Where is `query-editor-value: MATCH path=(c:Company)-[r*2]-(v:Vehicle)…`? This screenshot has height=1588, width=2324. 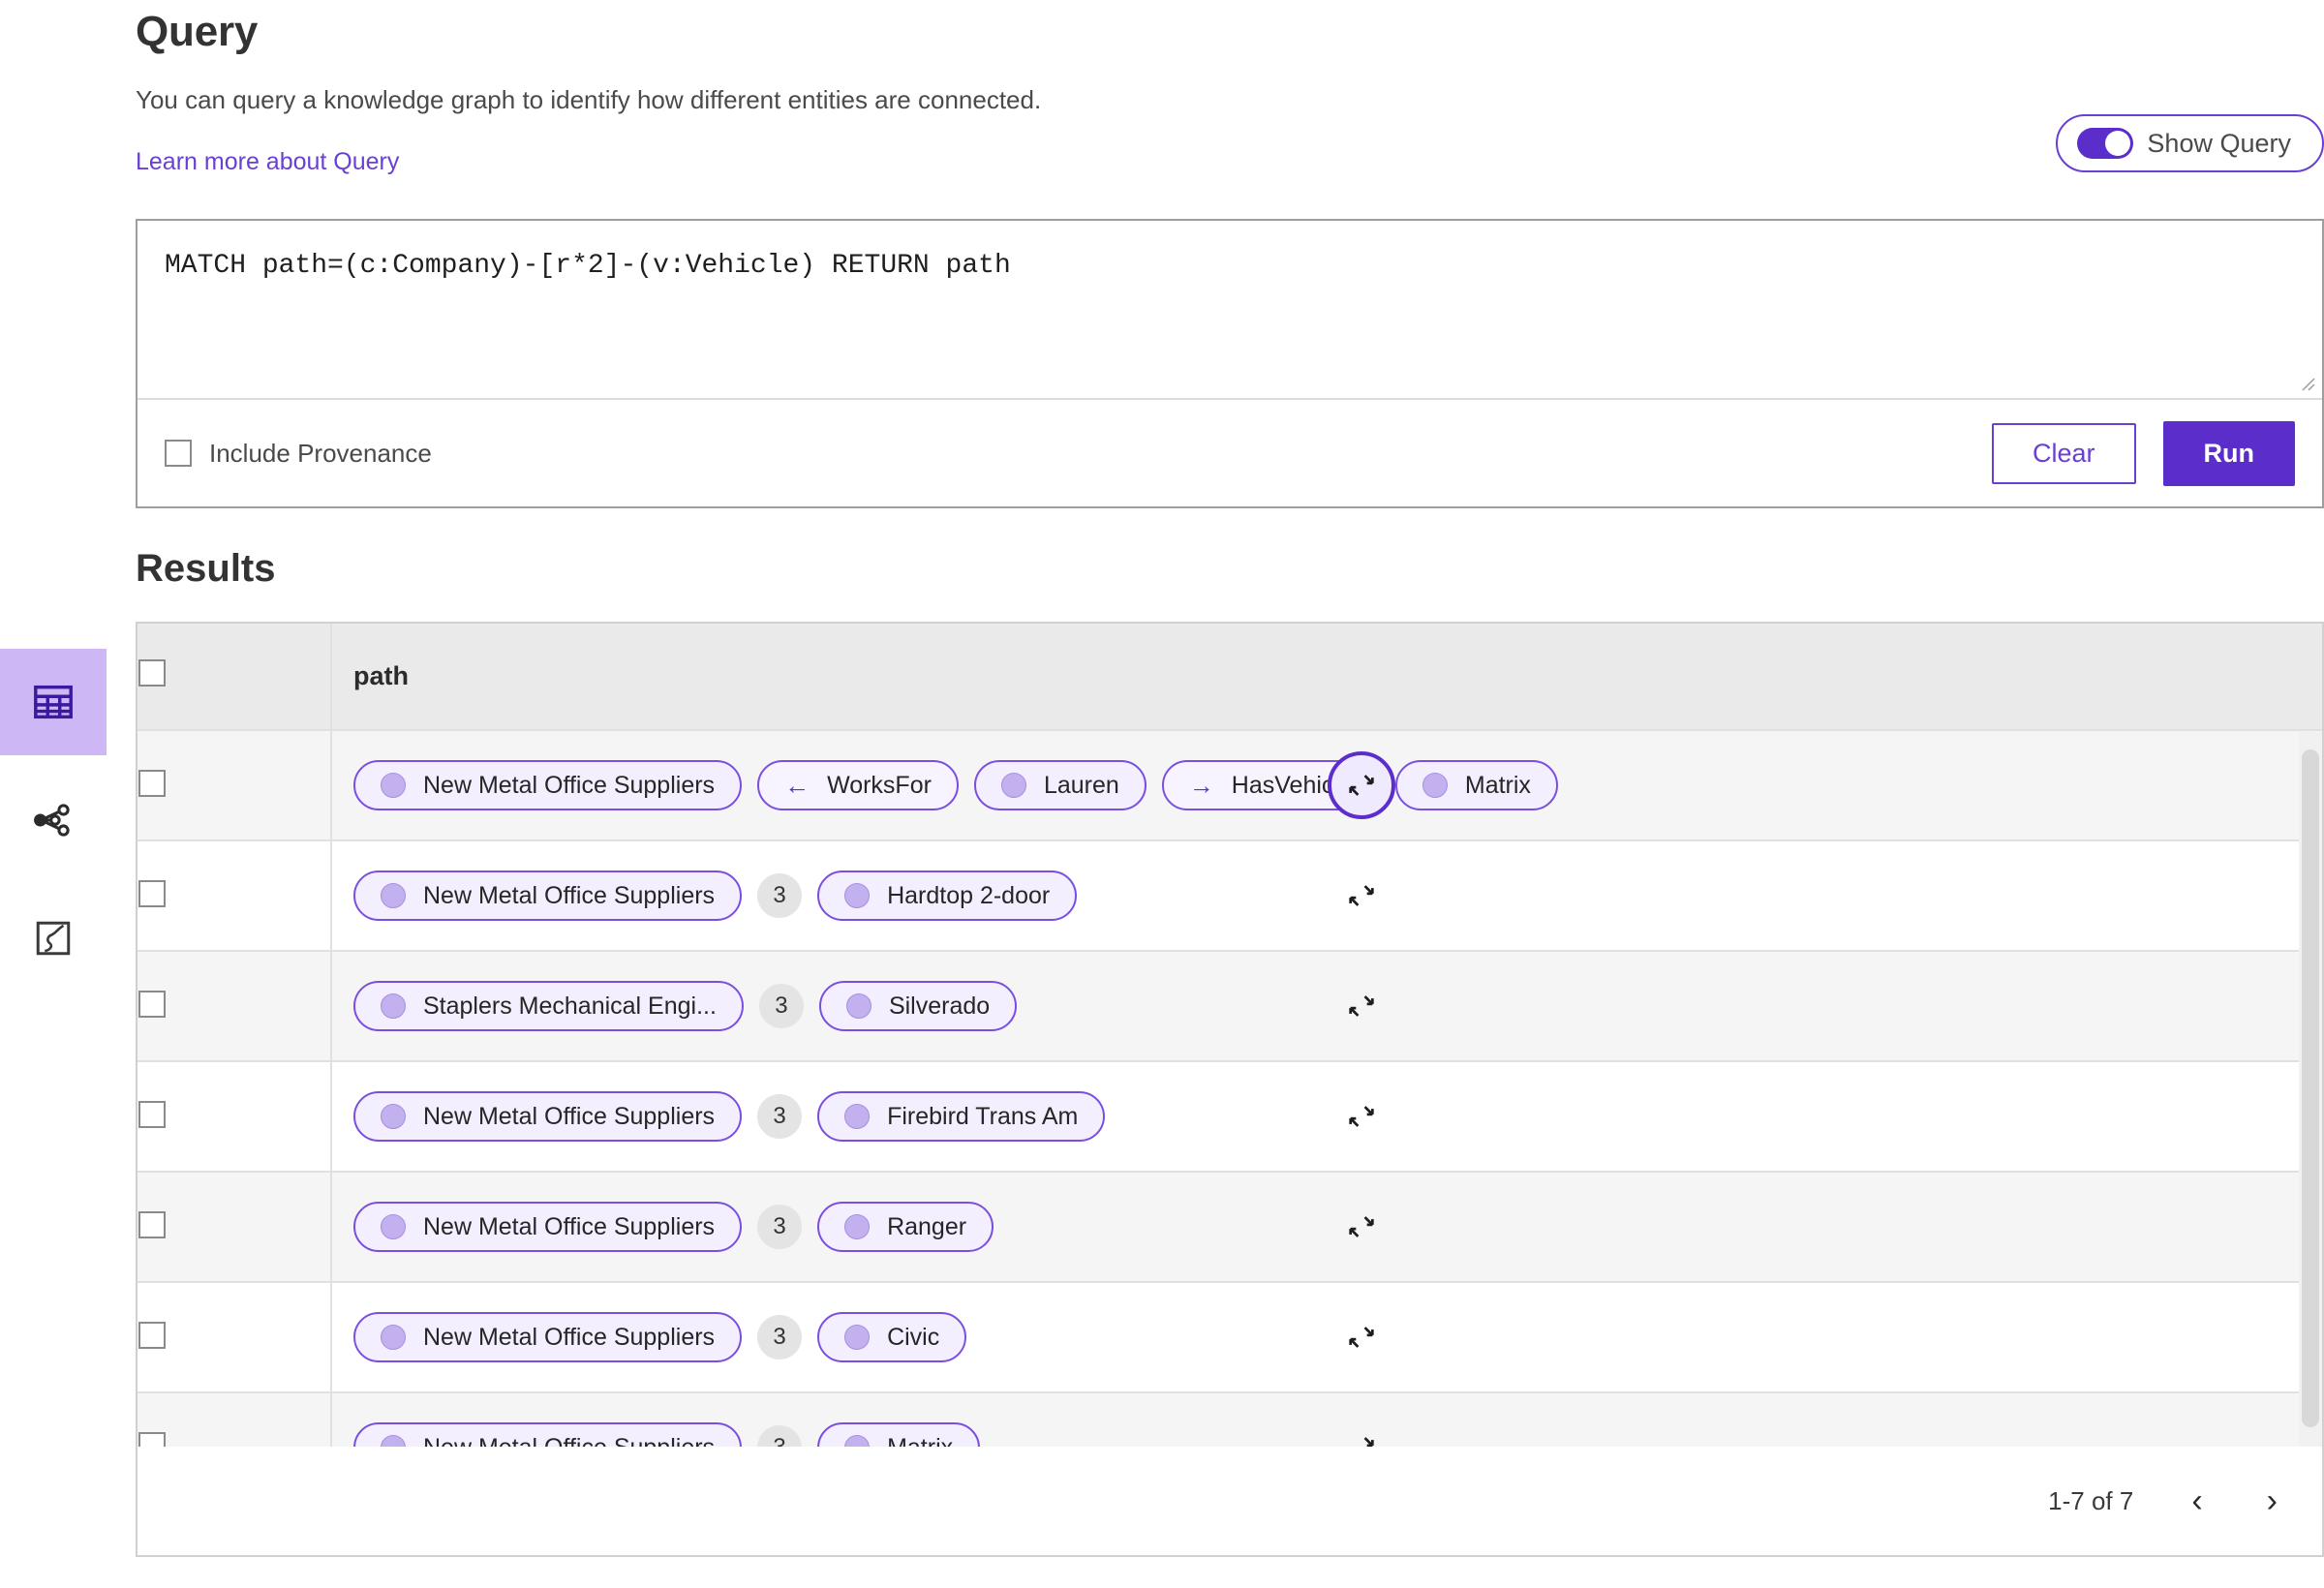
query-editor-value: MATCH path=(c:Company)-[r*2]-(v:Vehicle)… is located at coordinates (1230, 252).